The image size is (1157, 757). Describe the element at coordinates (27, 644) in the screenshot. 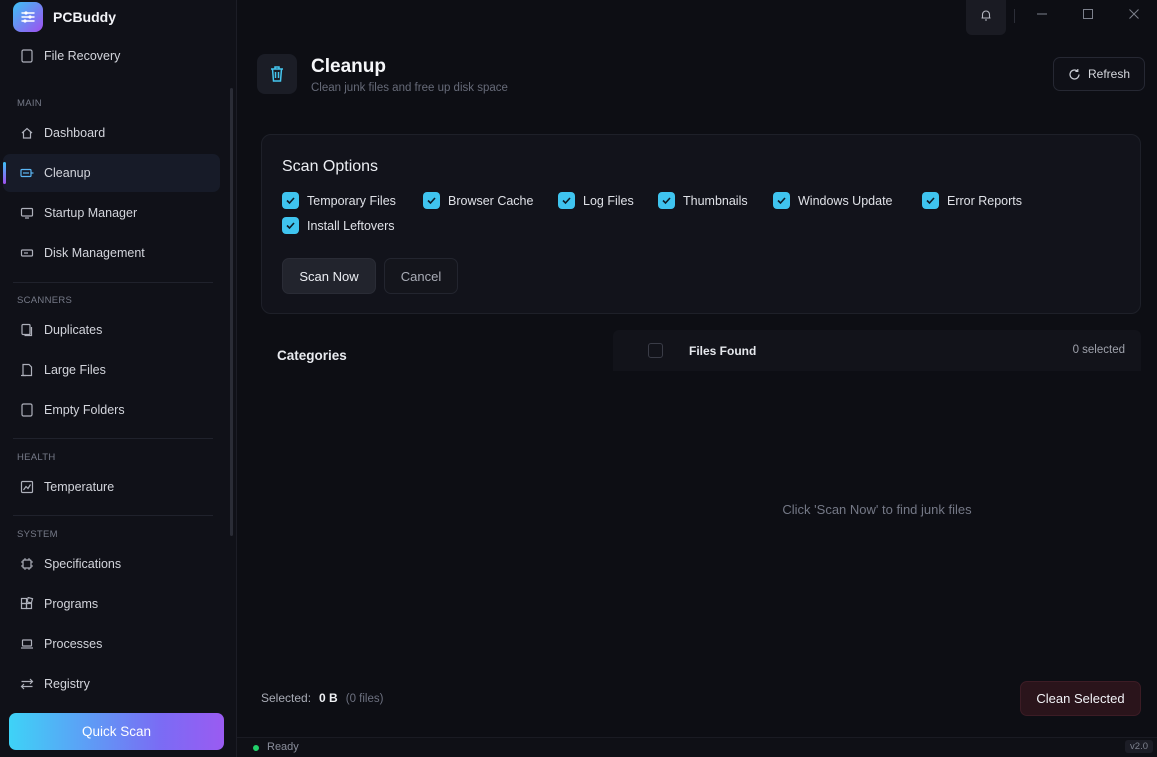

I see `laptop-icon` at that location.